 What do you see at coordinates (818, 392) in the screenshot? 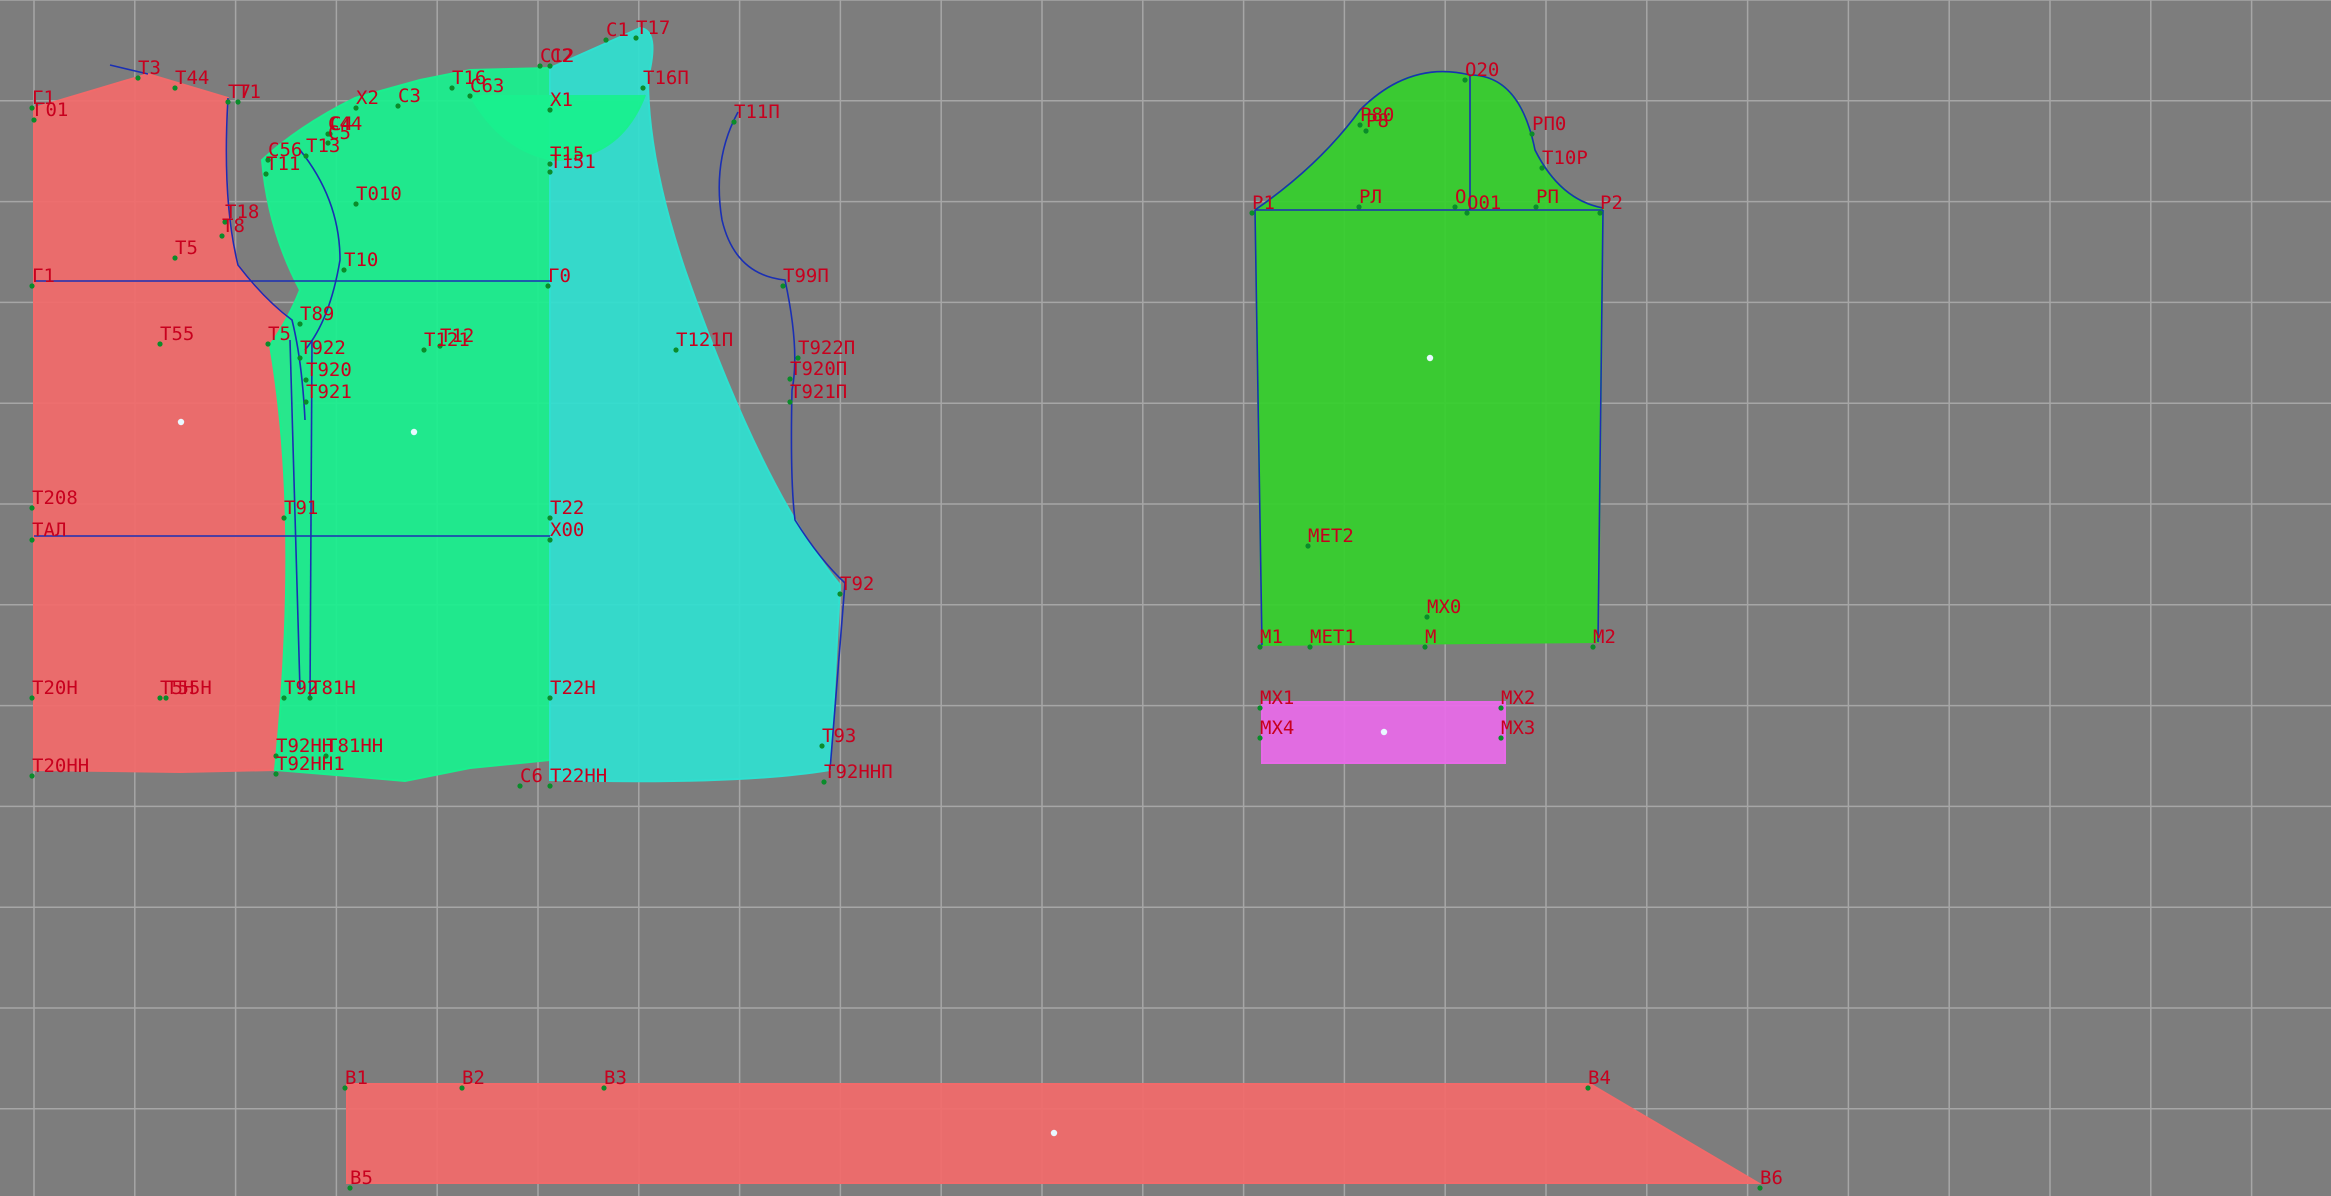
I see `point-label-bodice: Т921П` at bounding box center [818, 392].